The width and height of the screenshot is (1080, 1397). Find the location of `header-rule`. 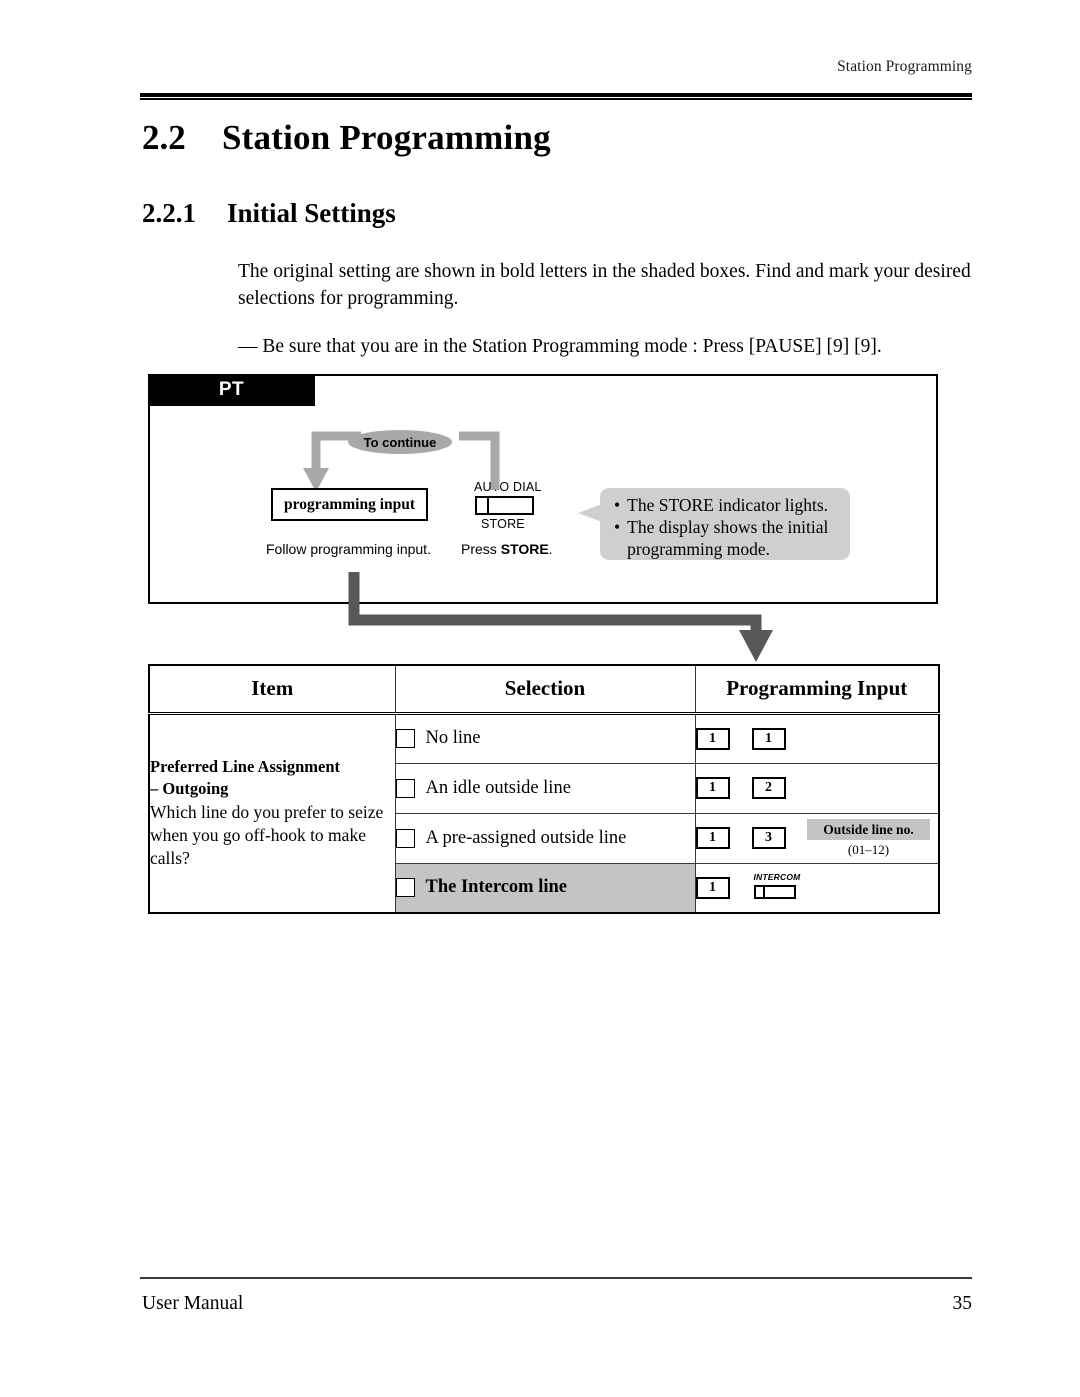

header-rule is located at coordinates (556, 96).